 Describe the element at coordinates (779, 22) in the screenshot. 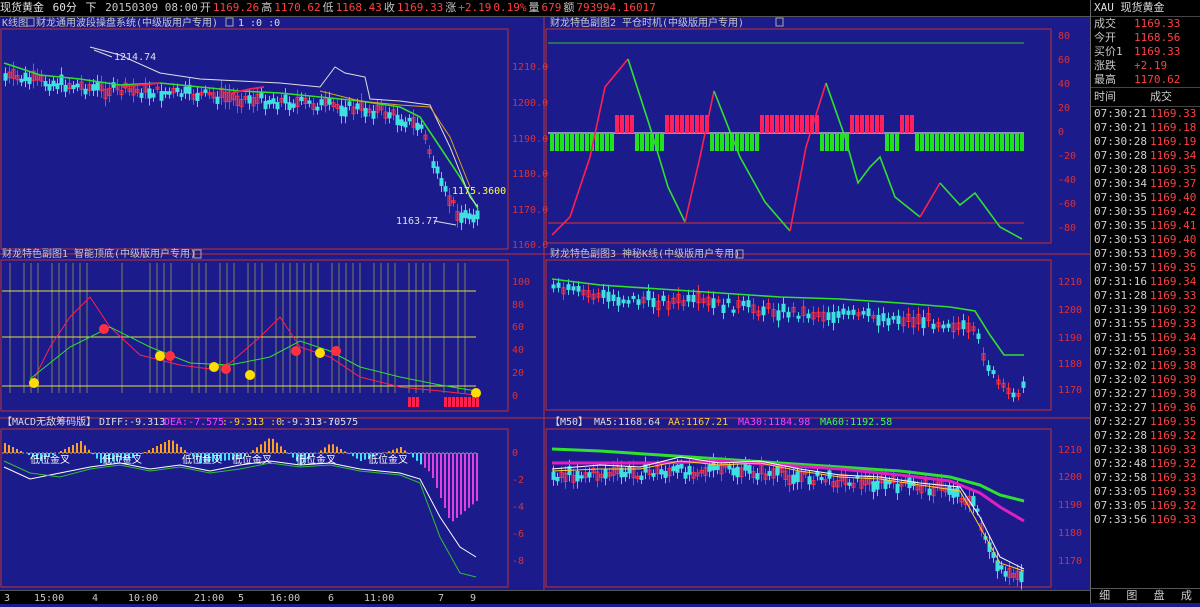

I see `sub2-panel-toggle-icon` at that location.